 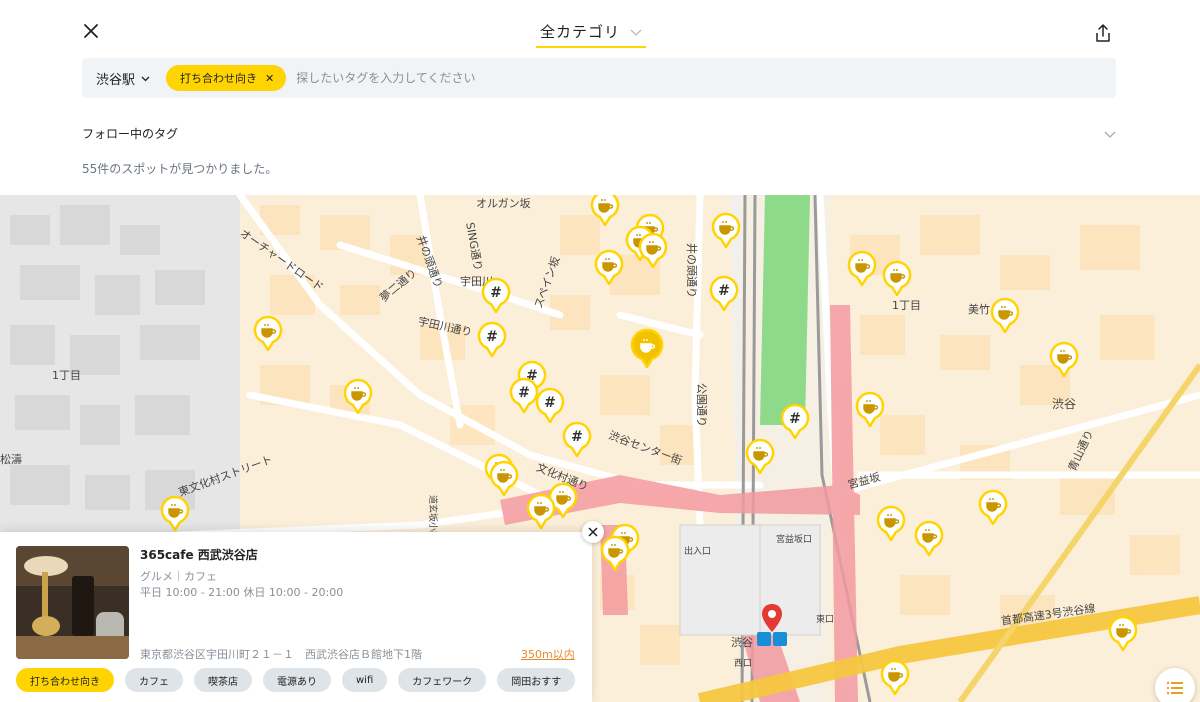 I want to click on station-label: 渋谷駅, so click(x=116, y=80).